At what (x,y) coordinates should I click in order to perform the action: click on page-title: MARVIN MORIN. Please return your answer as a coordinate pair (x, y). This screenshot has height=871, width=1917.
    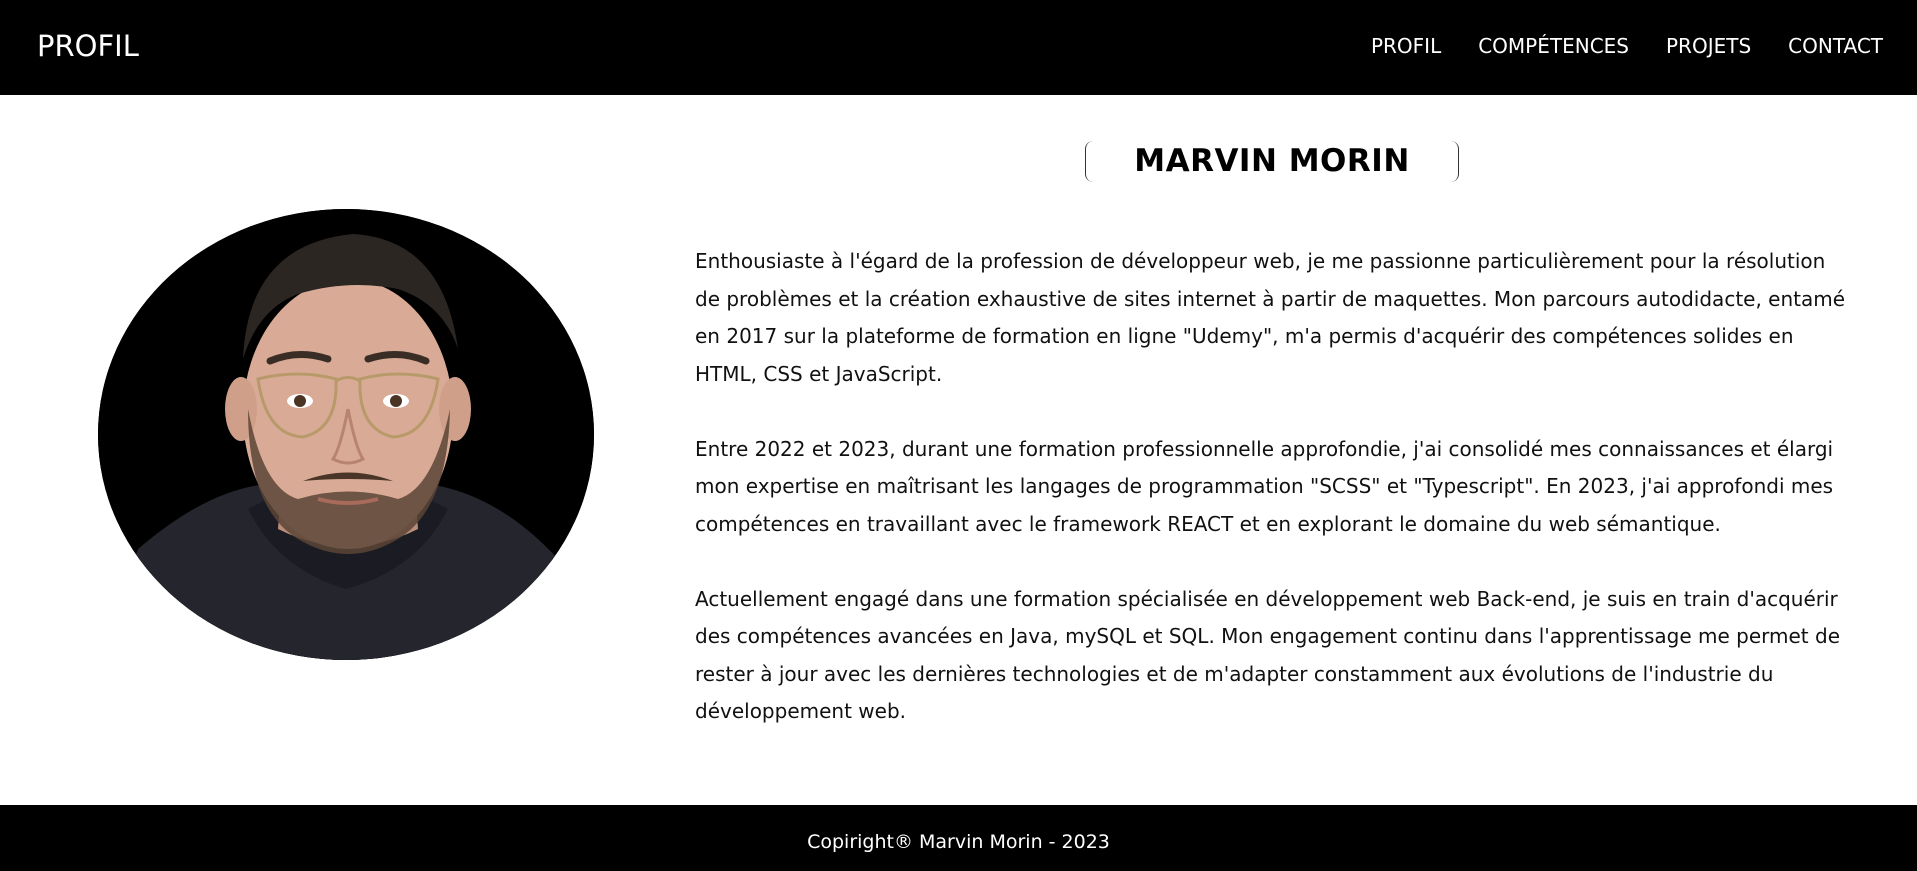
    Looking at the image, I should click on (1272, 161).